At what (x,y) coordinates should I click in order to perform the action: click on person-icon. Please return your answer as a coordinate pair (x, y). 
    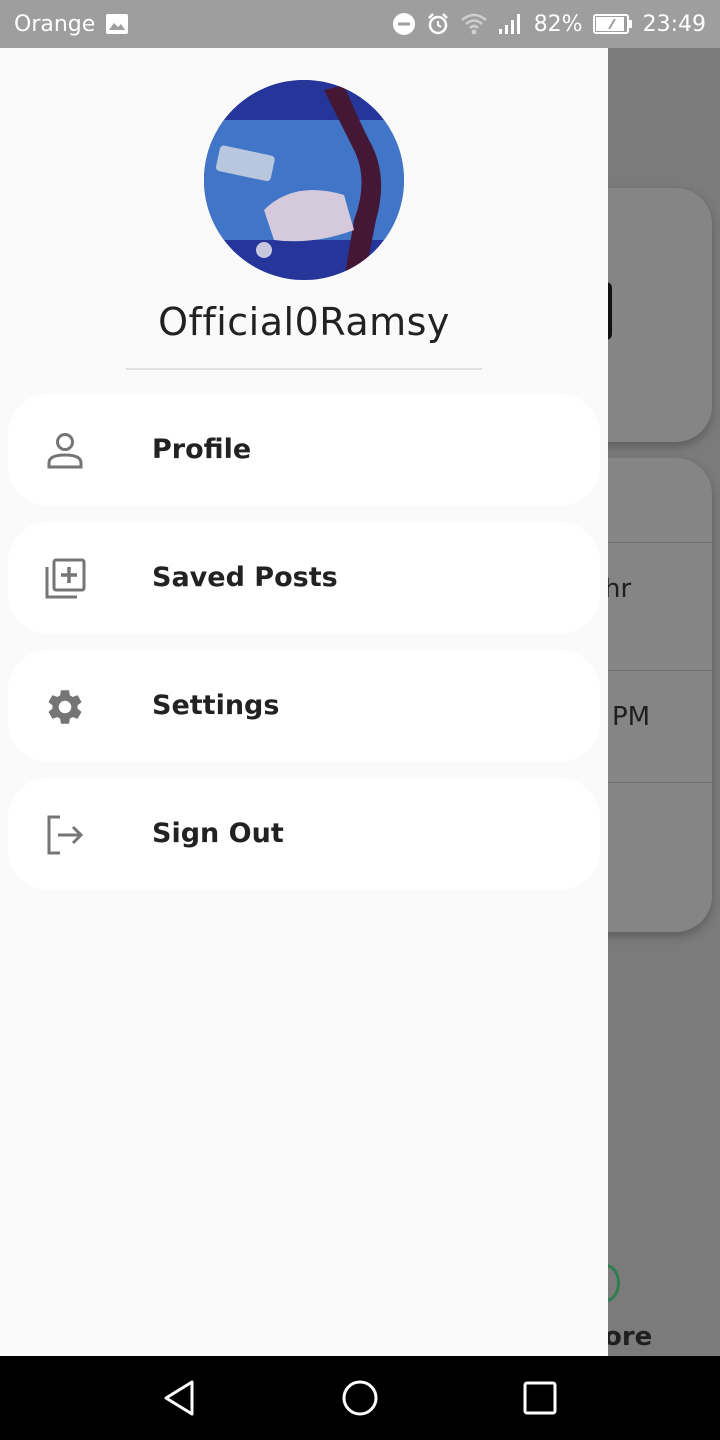
    Looking at the image, I should click on (65, 451).